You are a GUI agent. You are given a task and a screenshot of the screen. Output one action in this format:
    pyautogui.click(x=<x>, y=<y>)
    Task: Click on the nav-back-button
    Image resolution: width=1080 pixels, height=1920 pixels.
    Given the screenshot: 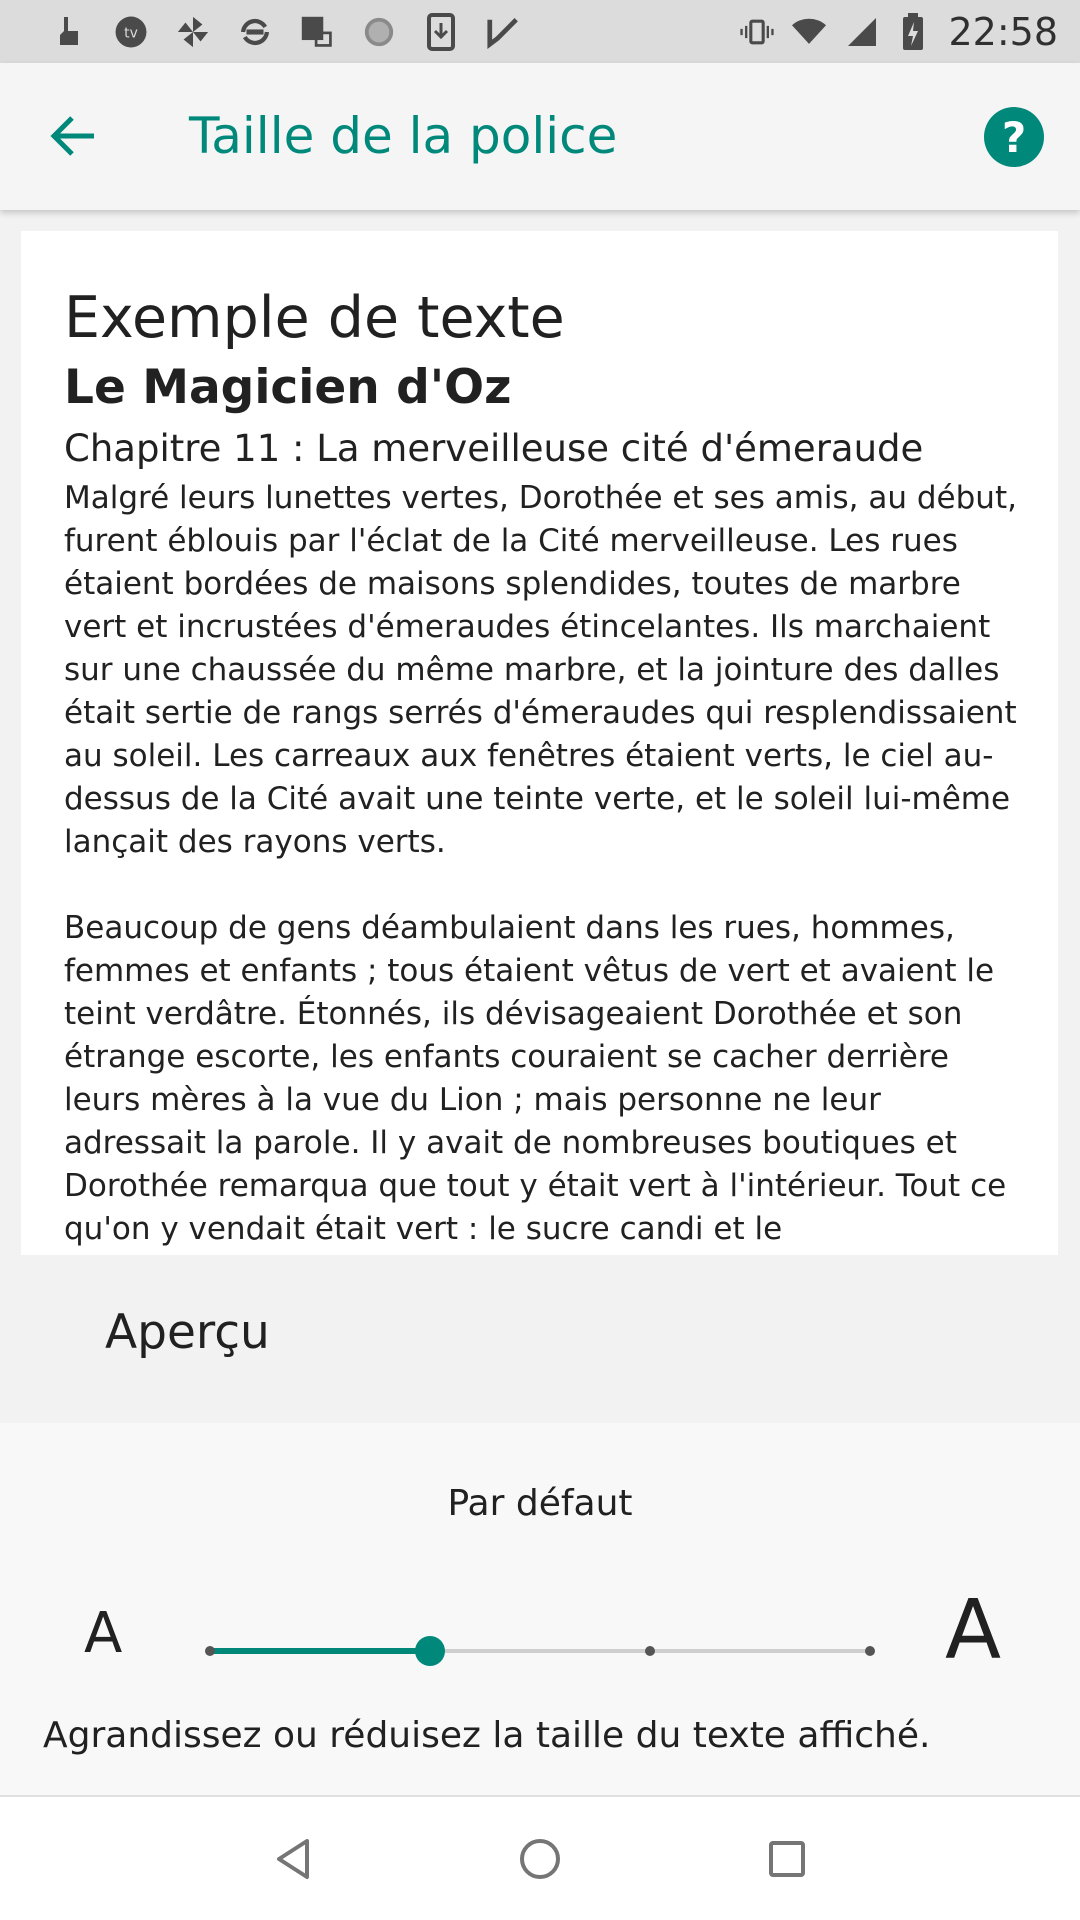 What is the action you would take?
    pyautogui.click(x=293, y=1859)
    